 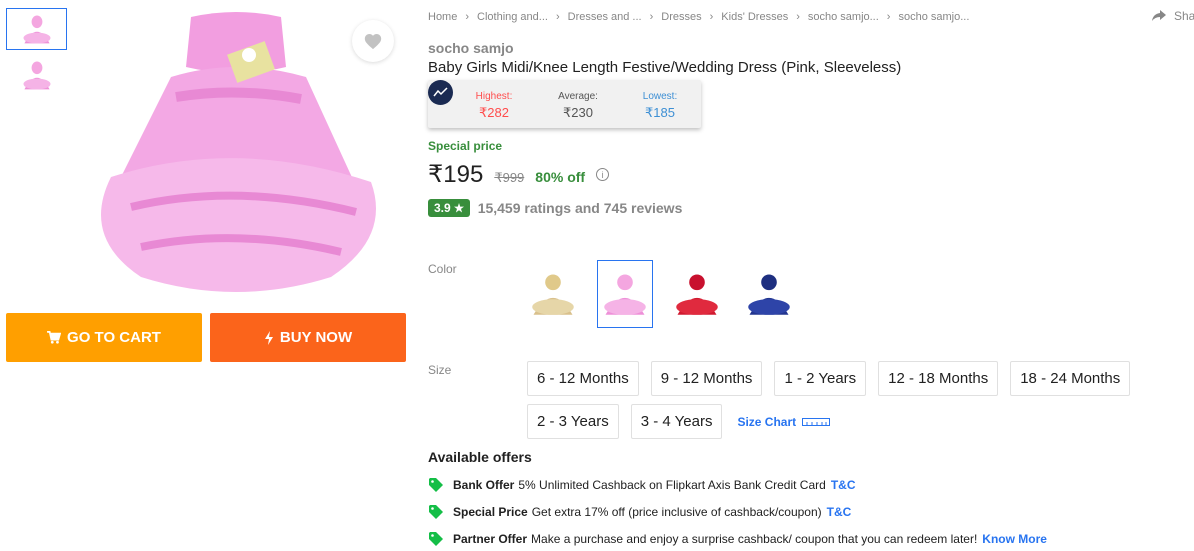 What do you see at coordinates (456, 174) in the screenshot?
I see `selling-price: ₹195` at bounding box center [456, 174].